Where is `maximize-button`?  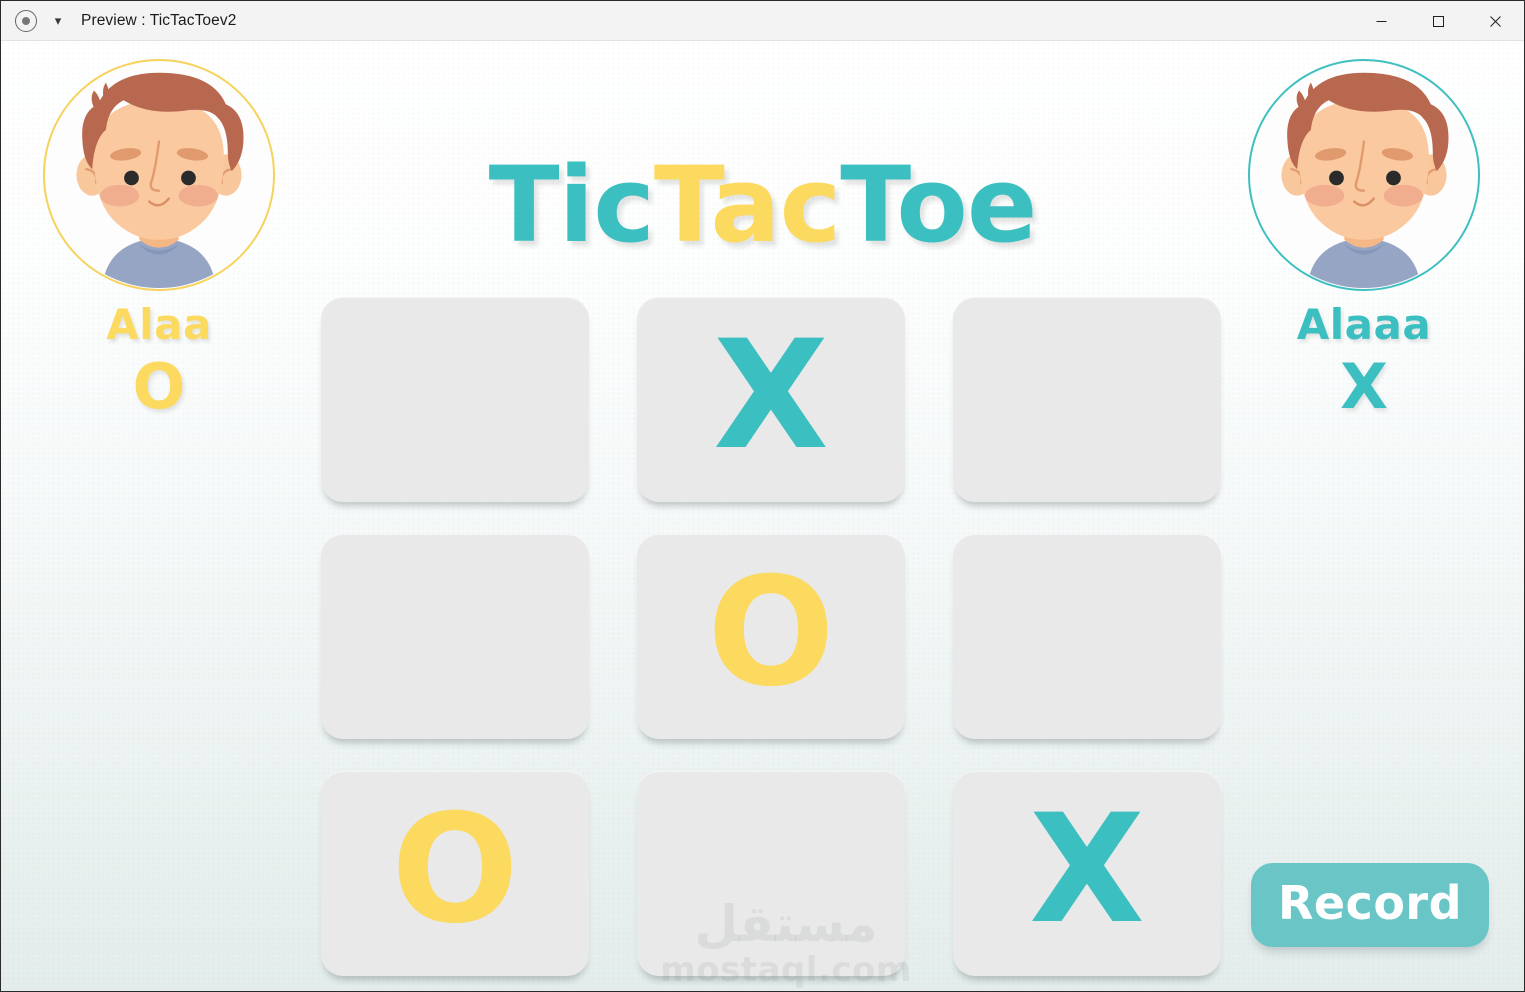
maximize-button is located at coordinates (1438, 21).